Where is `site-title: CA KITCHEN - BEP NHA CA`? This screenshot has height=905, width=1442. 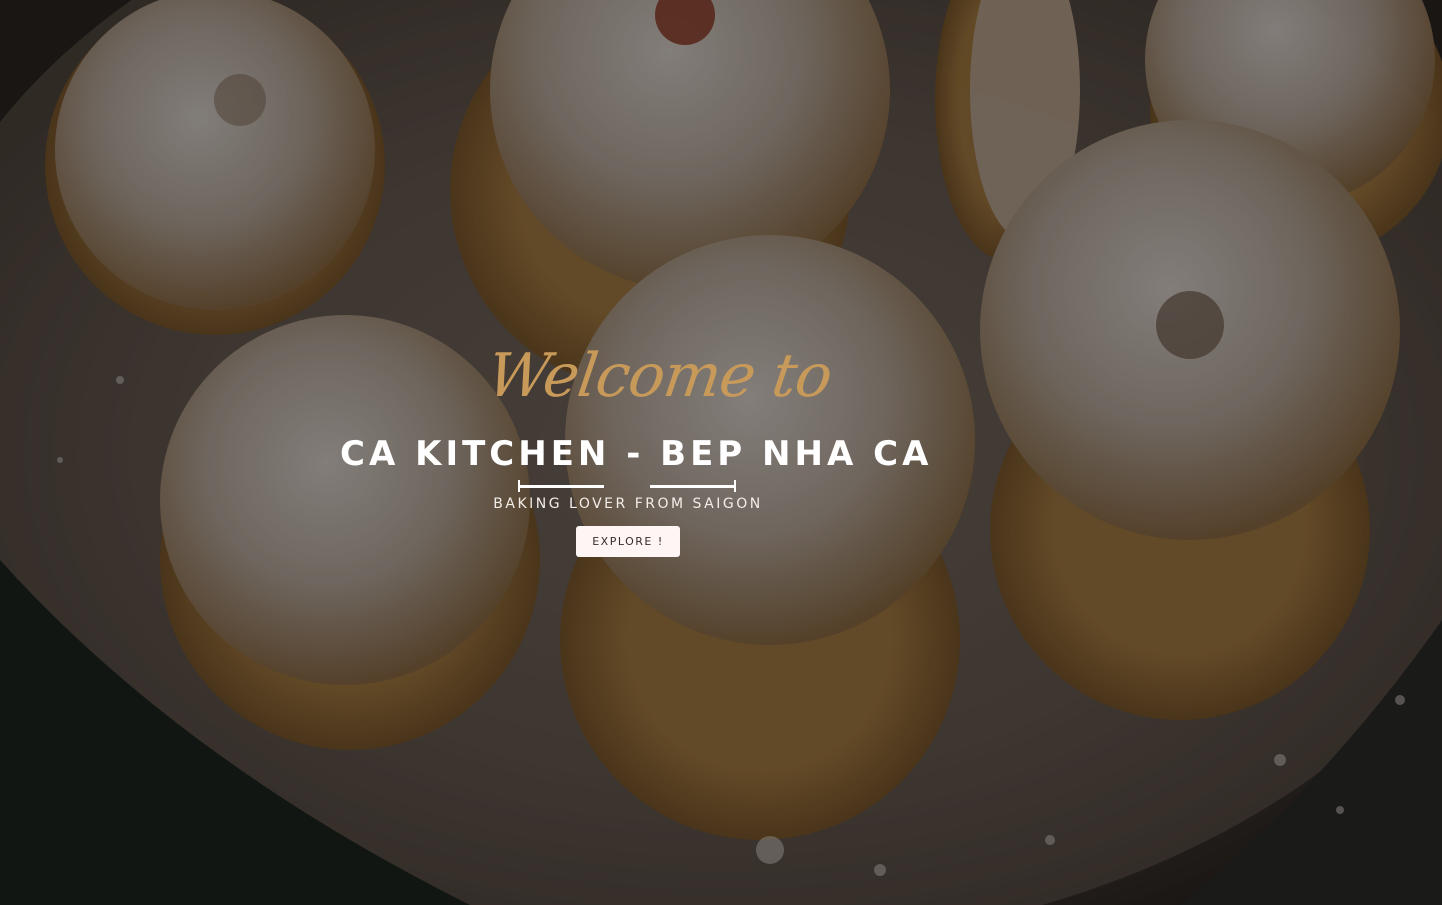
site-title: CA KITCHEN - BEP NHA CA is located at coordinates (636, 454).